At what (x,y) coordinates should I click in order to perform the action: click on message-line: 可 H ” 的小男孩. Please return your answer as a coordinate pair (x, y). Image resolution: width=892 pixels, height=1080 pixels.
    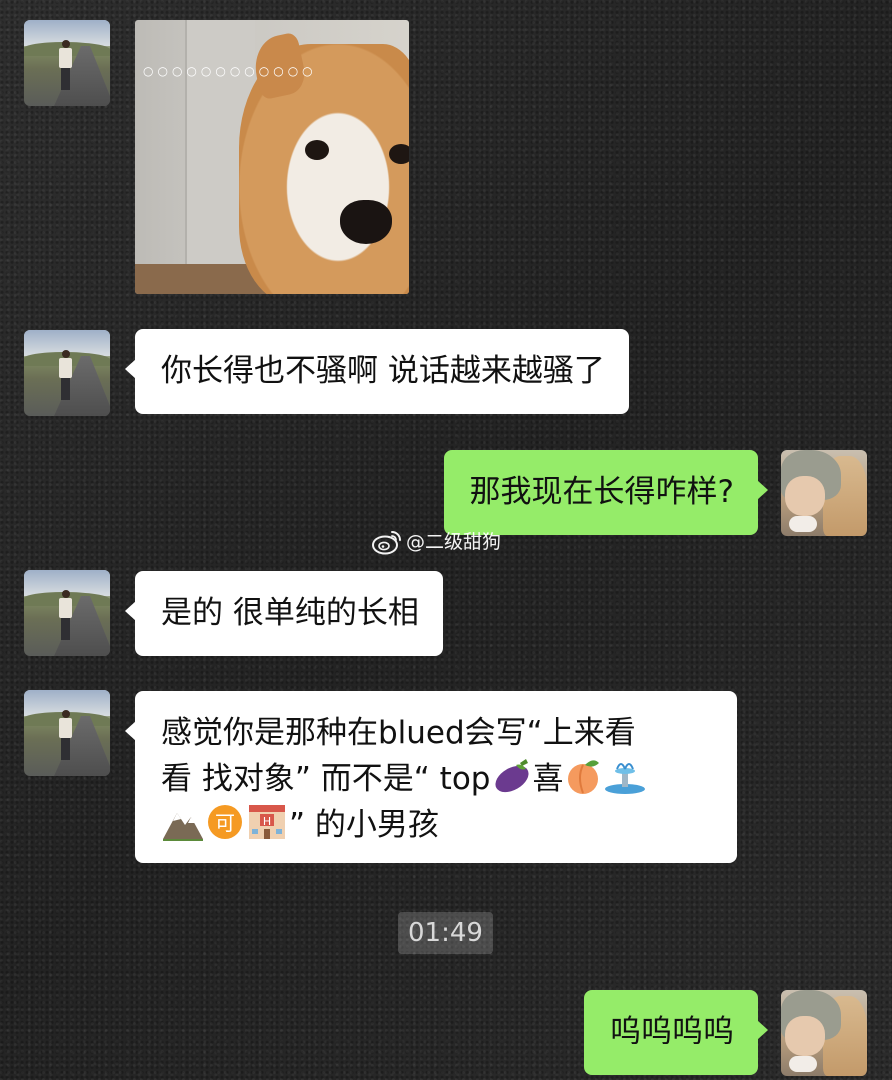
    Looking at the image, I should click on (437, 824).